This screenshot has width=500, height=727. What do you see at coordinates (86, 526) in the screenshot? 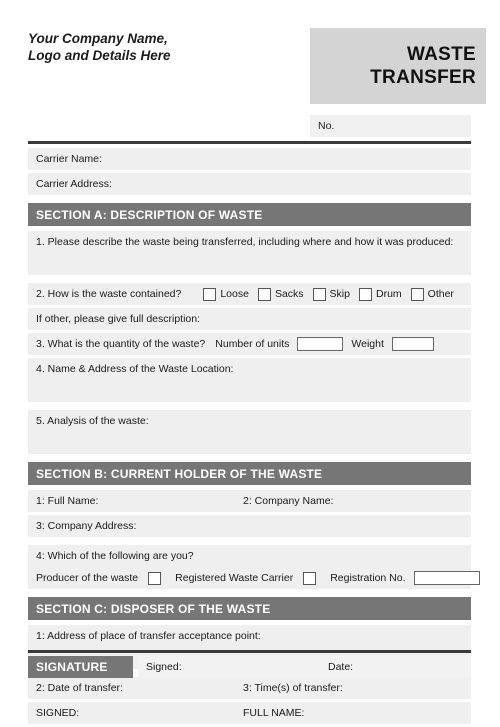
I see `section-b-company-address-label: 3: Company Address:` at bounding box center [86, 526].